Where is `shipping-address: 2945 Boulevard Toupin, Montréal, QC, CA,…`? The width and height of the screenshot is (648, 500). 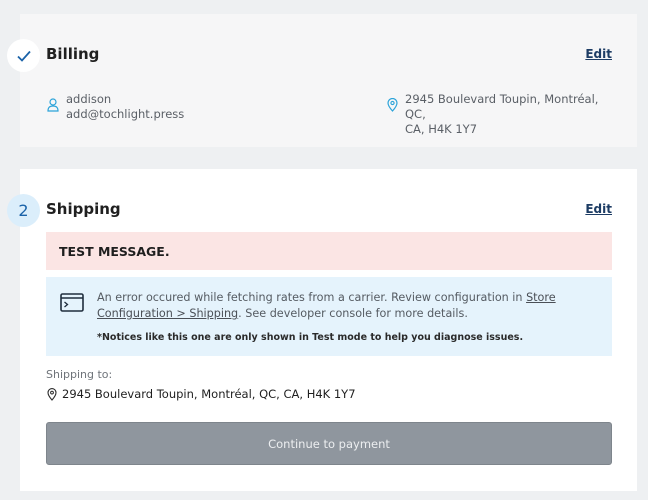 shipping-address: 2945 Boulevard Toupin, Montréal, QC, CA,… is located at coordinates (209, 394).